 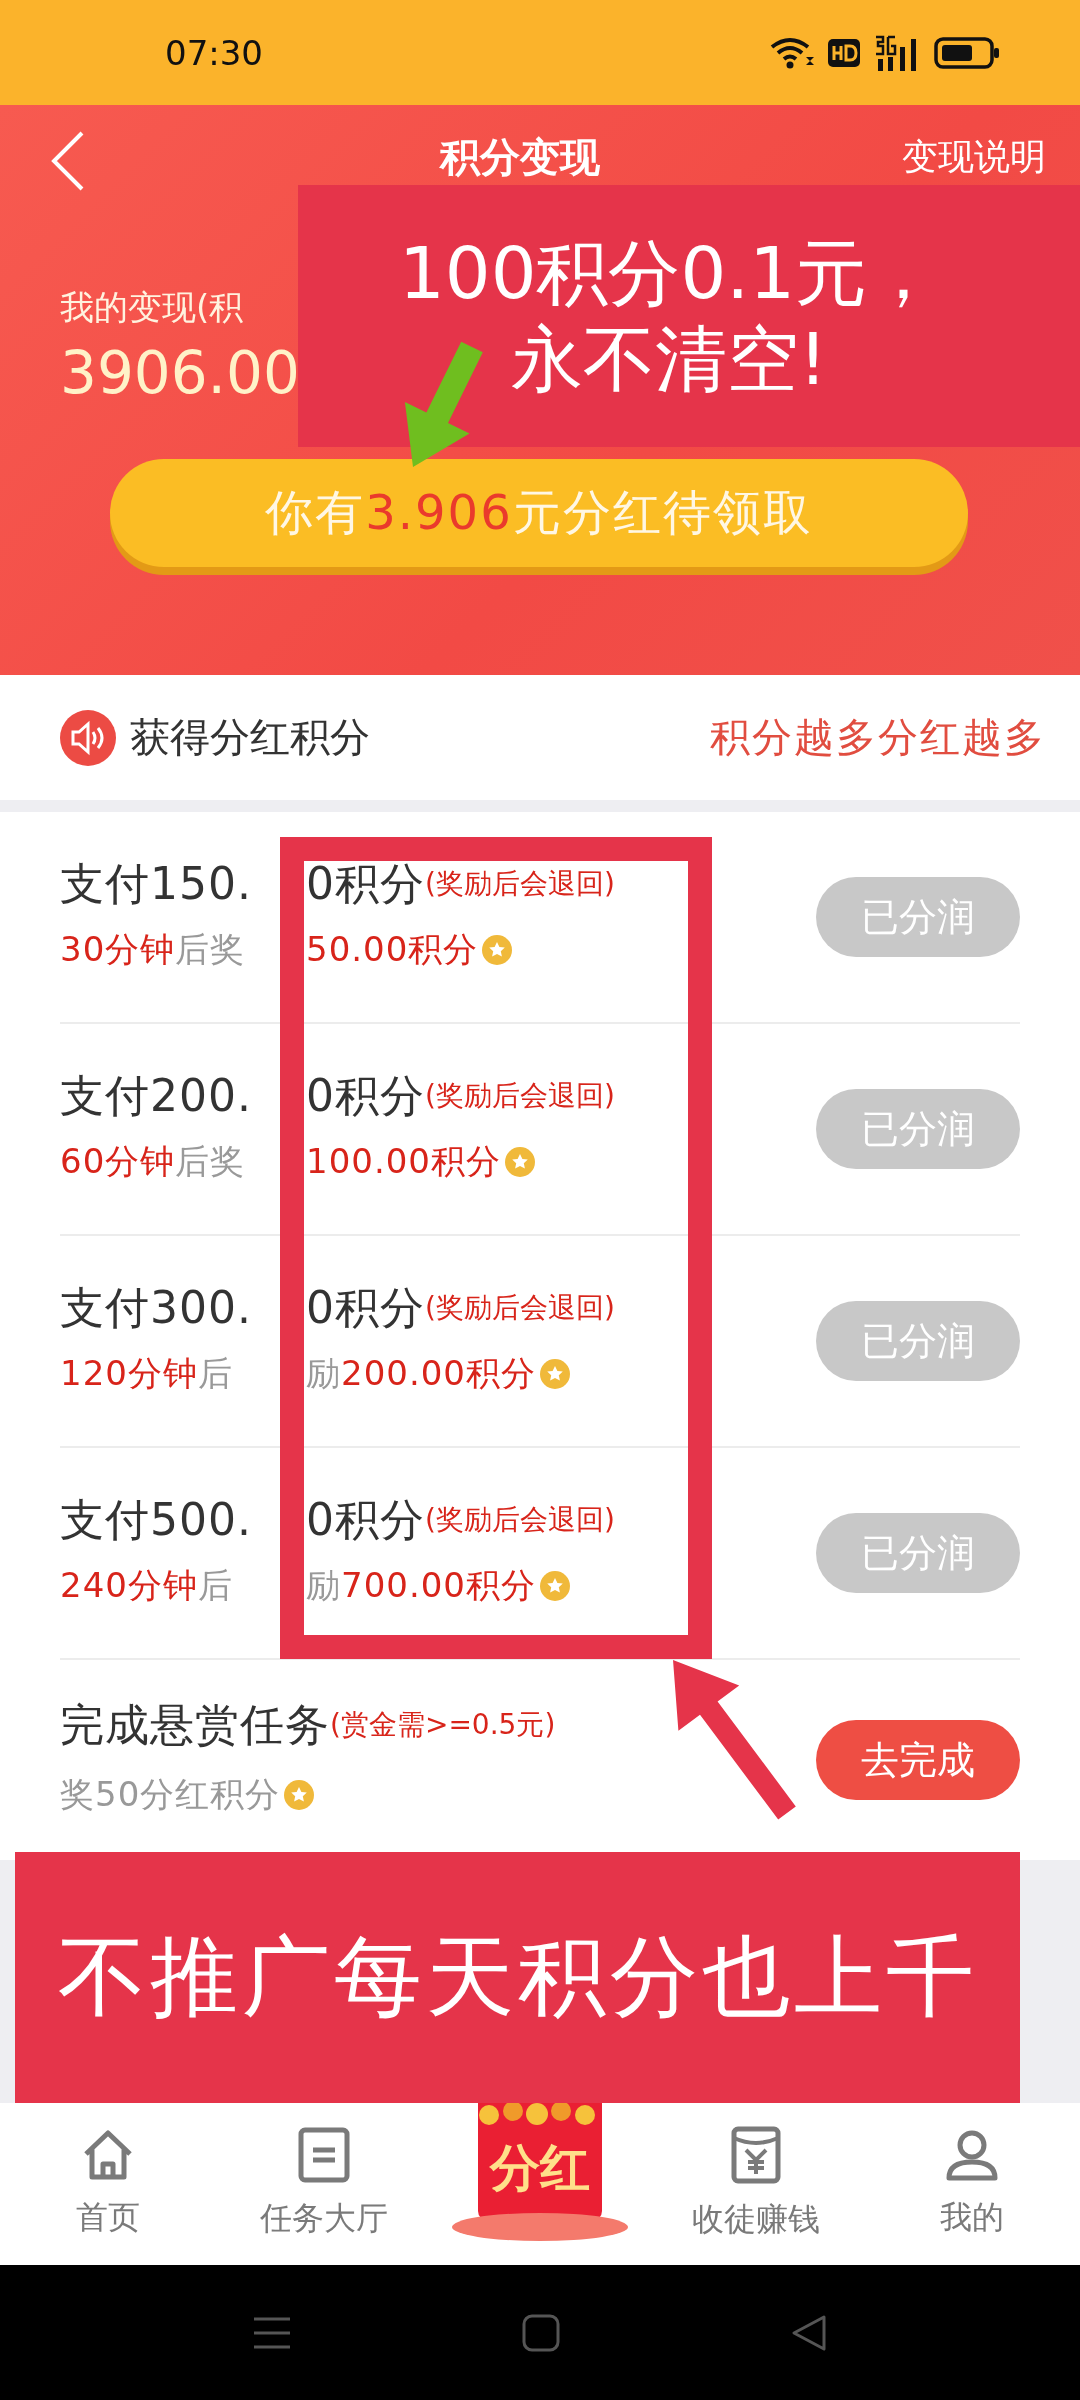 I want to click on balance-value: 3906.00, so click(x=180, y=373).